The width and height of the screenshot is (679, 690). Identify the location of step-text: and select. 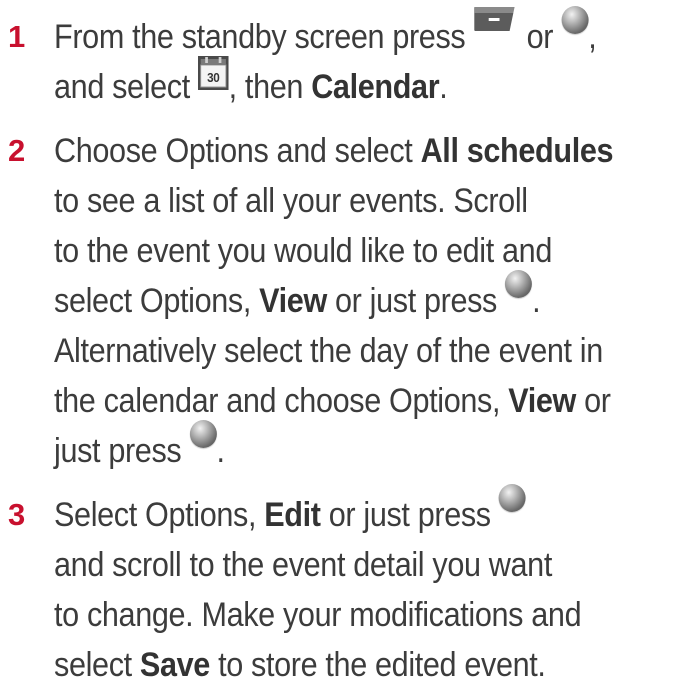
(126, 87).